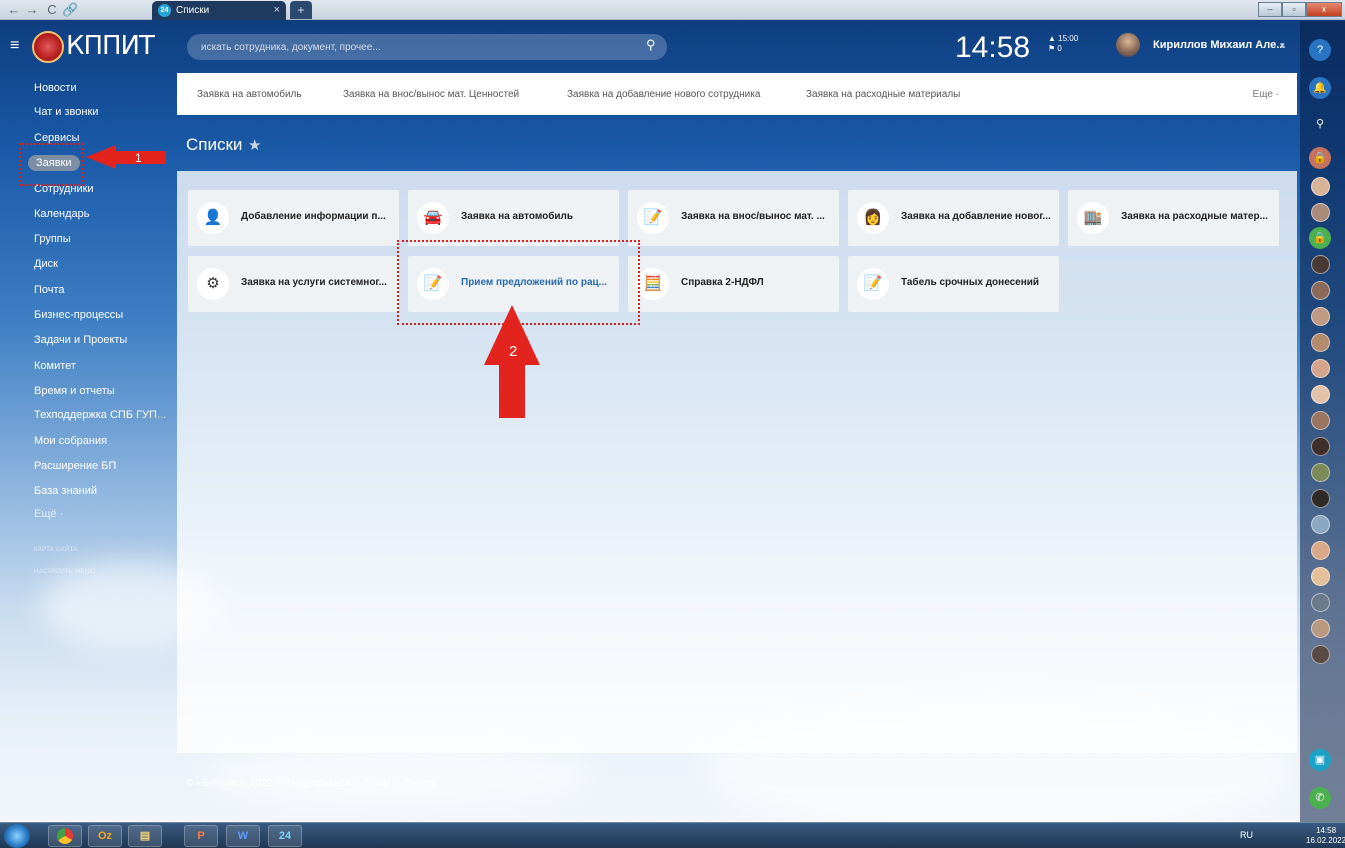  Describe the element at coordinates (1320, 798) in the screenshot. I see `phone-icon: ✆` at that location.